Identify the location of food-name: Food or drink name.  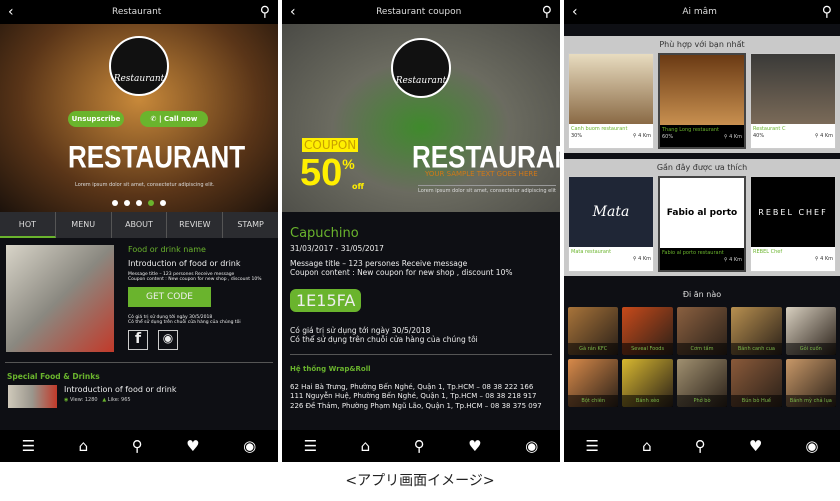
(167, 249).